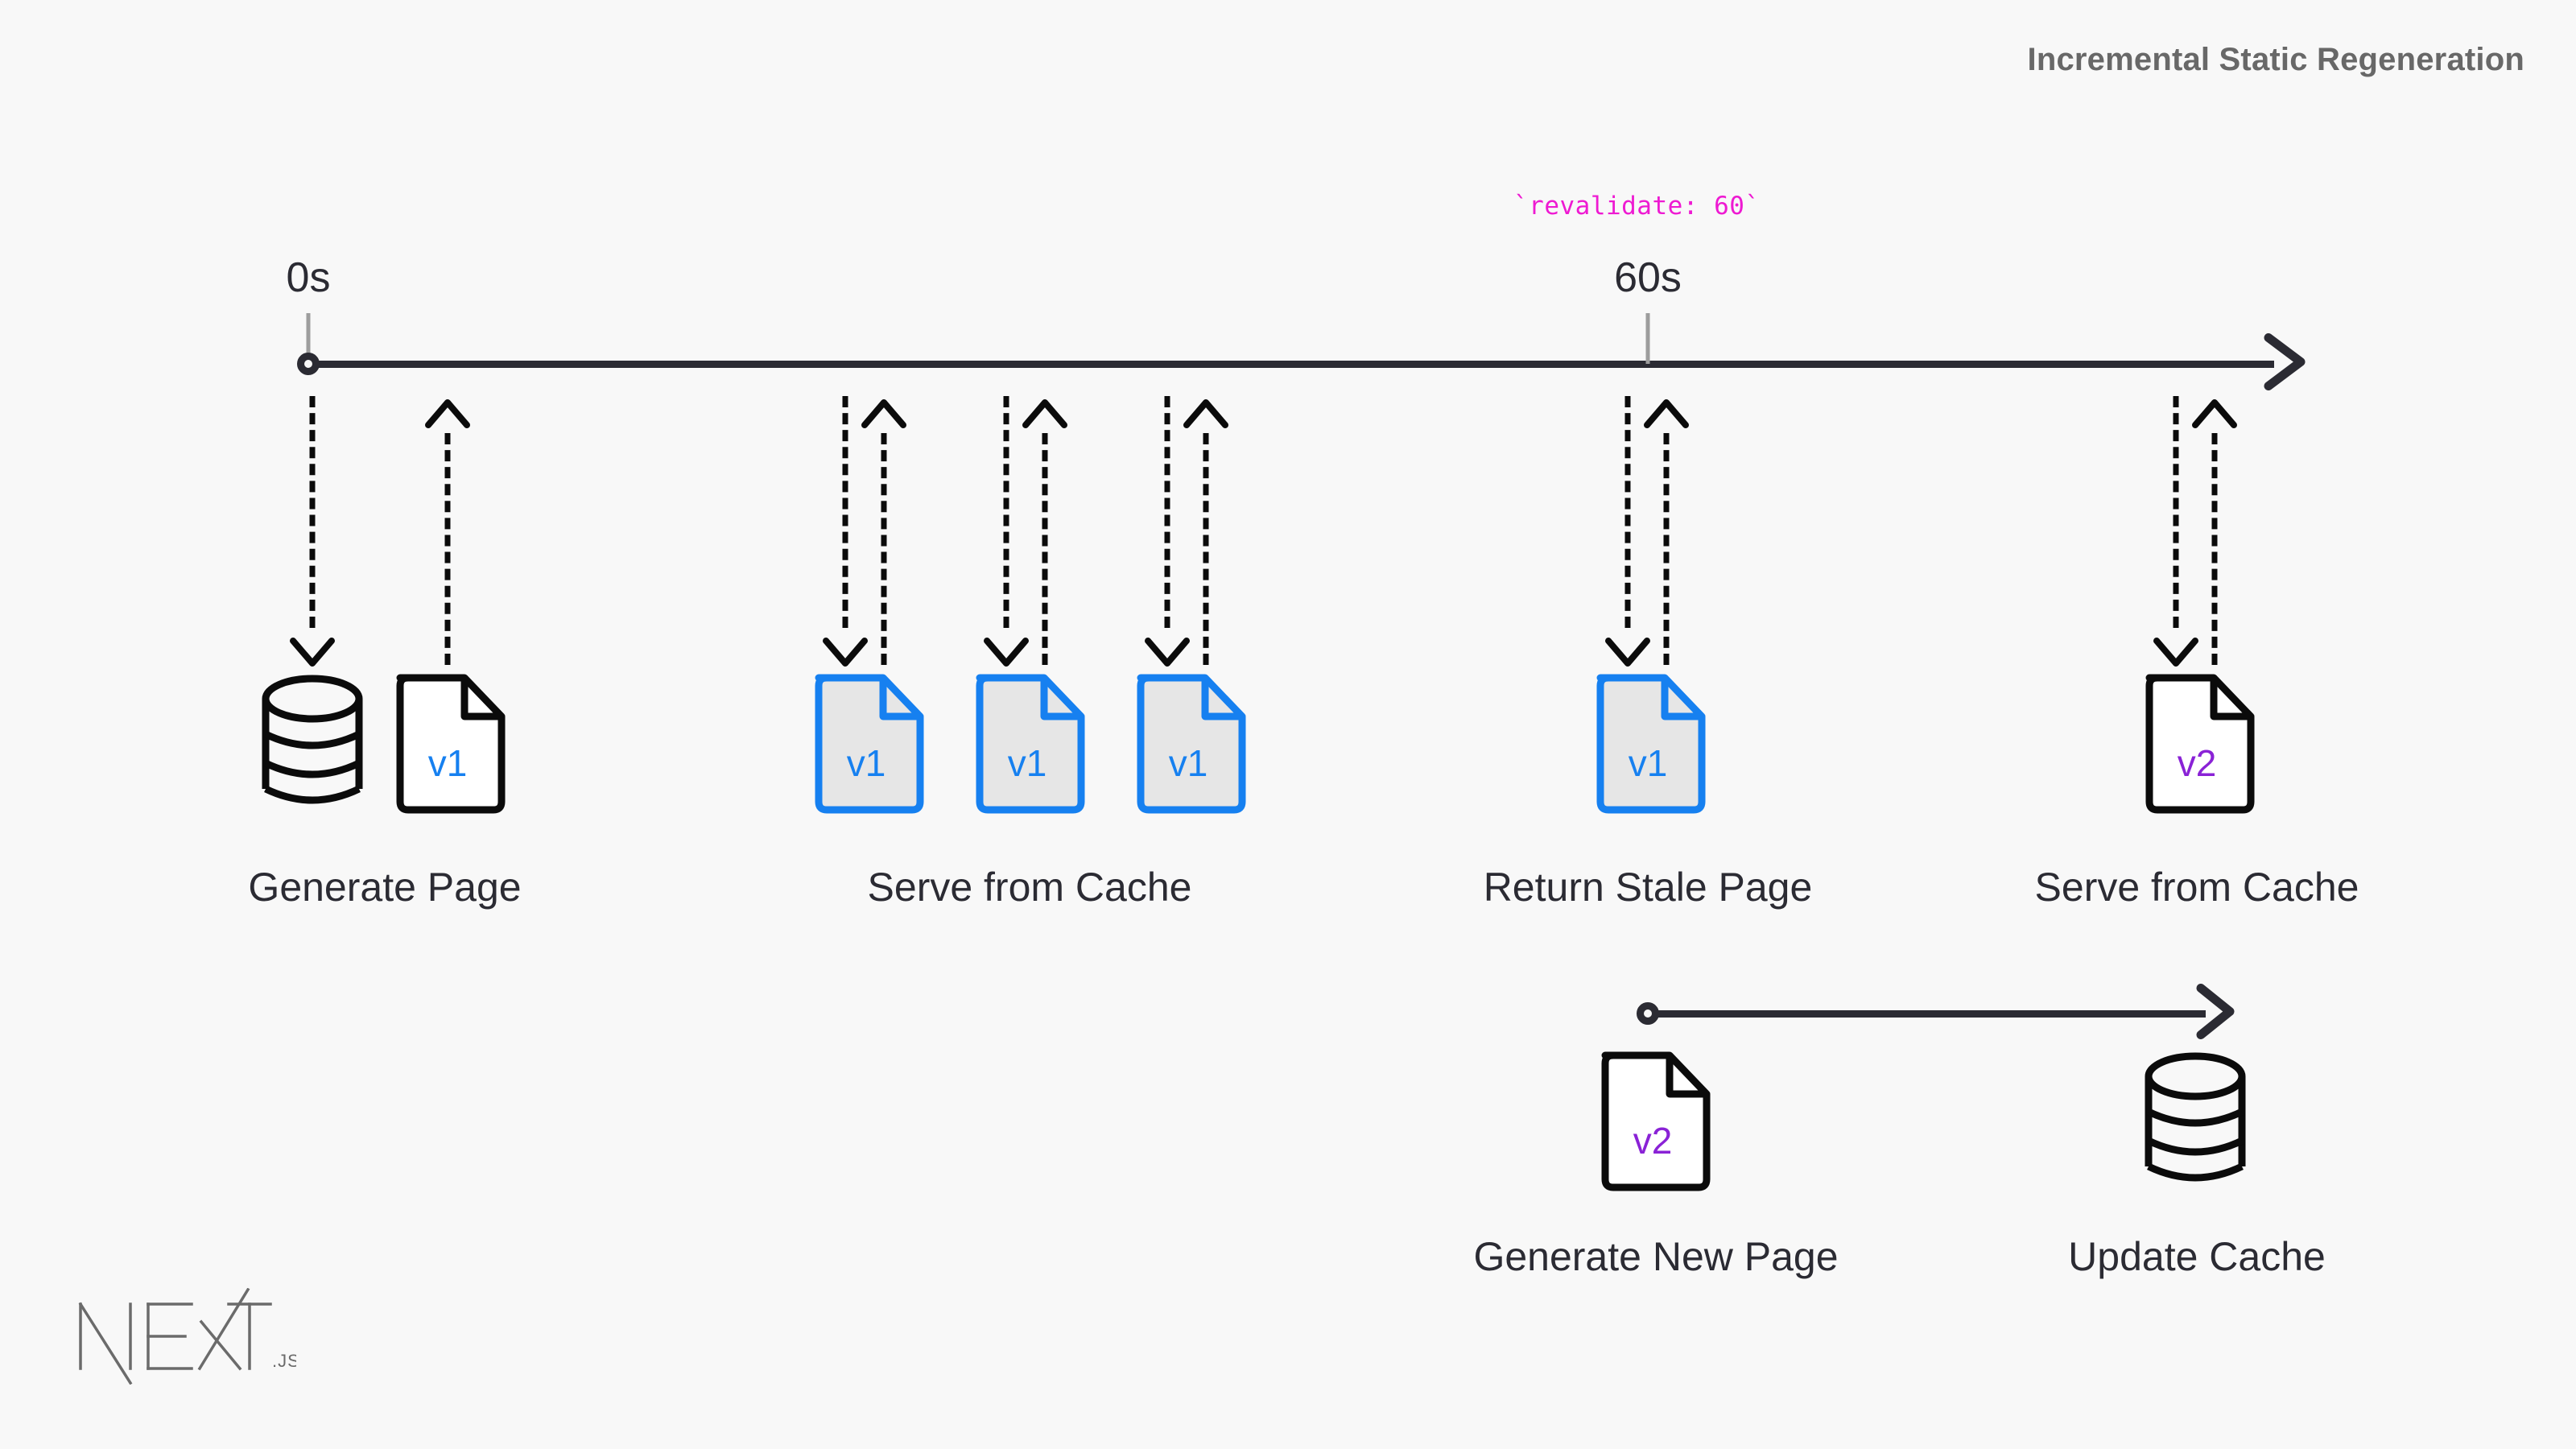 The height and width of the screenshot is (1449, 2576). What do you see at coordinates (1029, 887) in the screenshot?
I see `node-label-serve-from-cache-1: Serve from Cache` at bounding box center [1029, 887].